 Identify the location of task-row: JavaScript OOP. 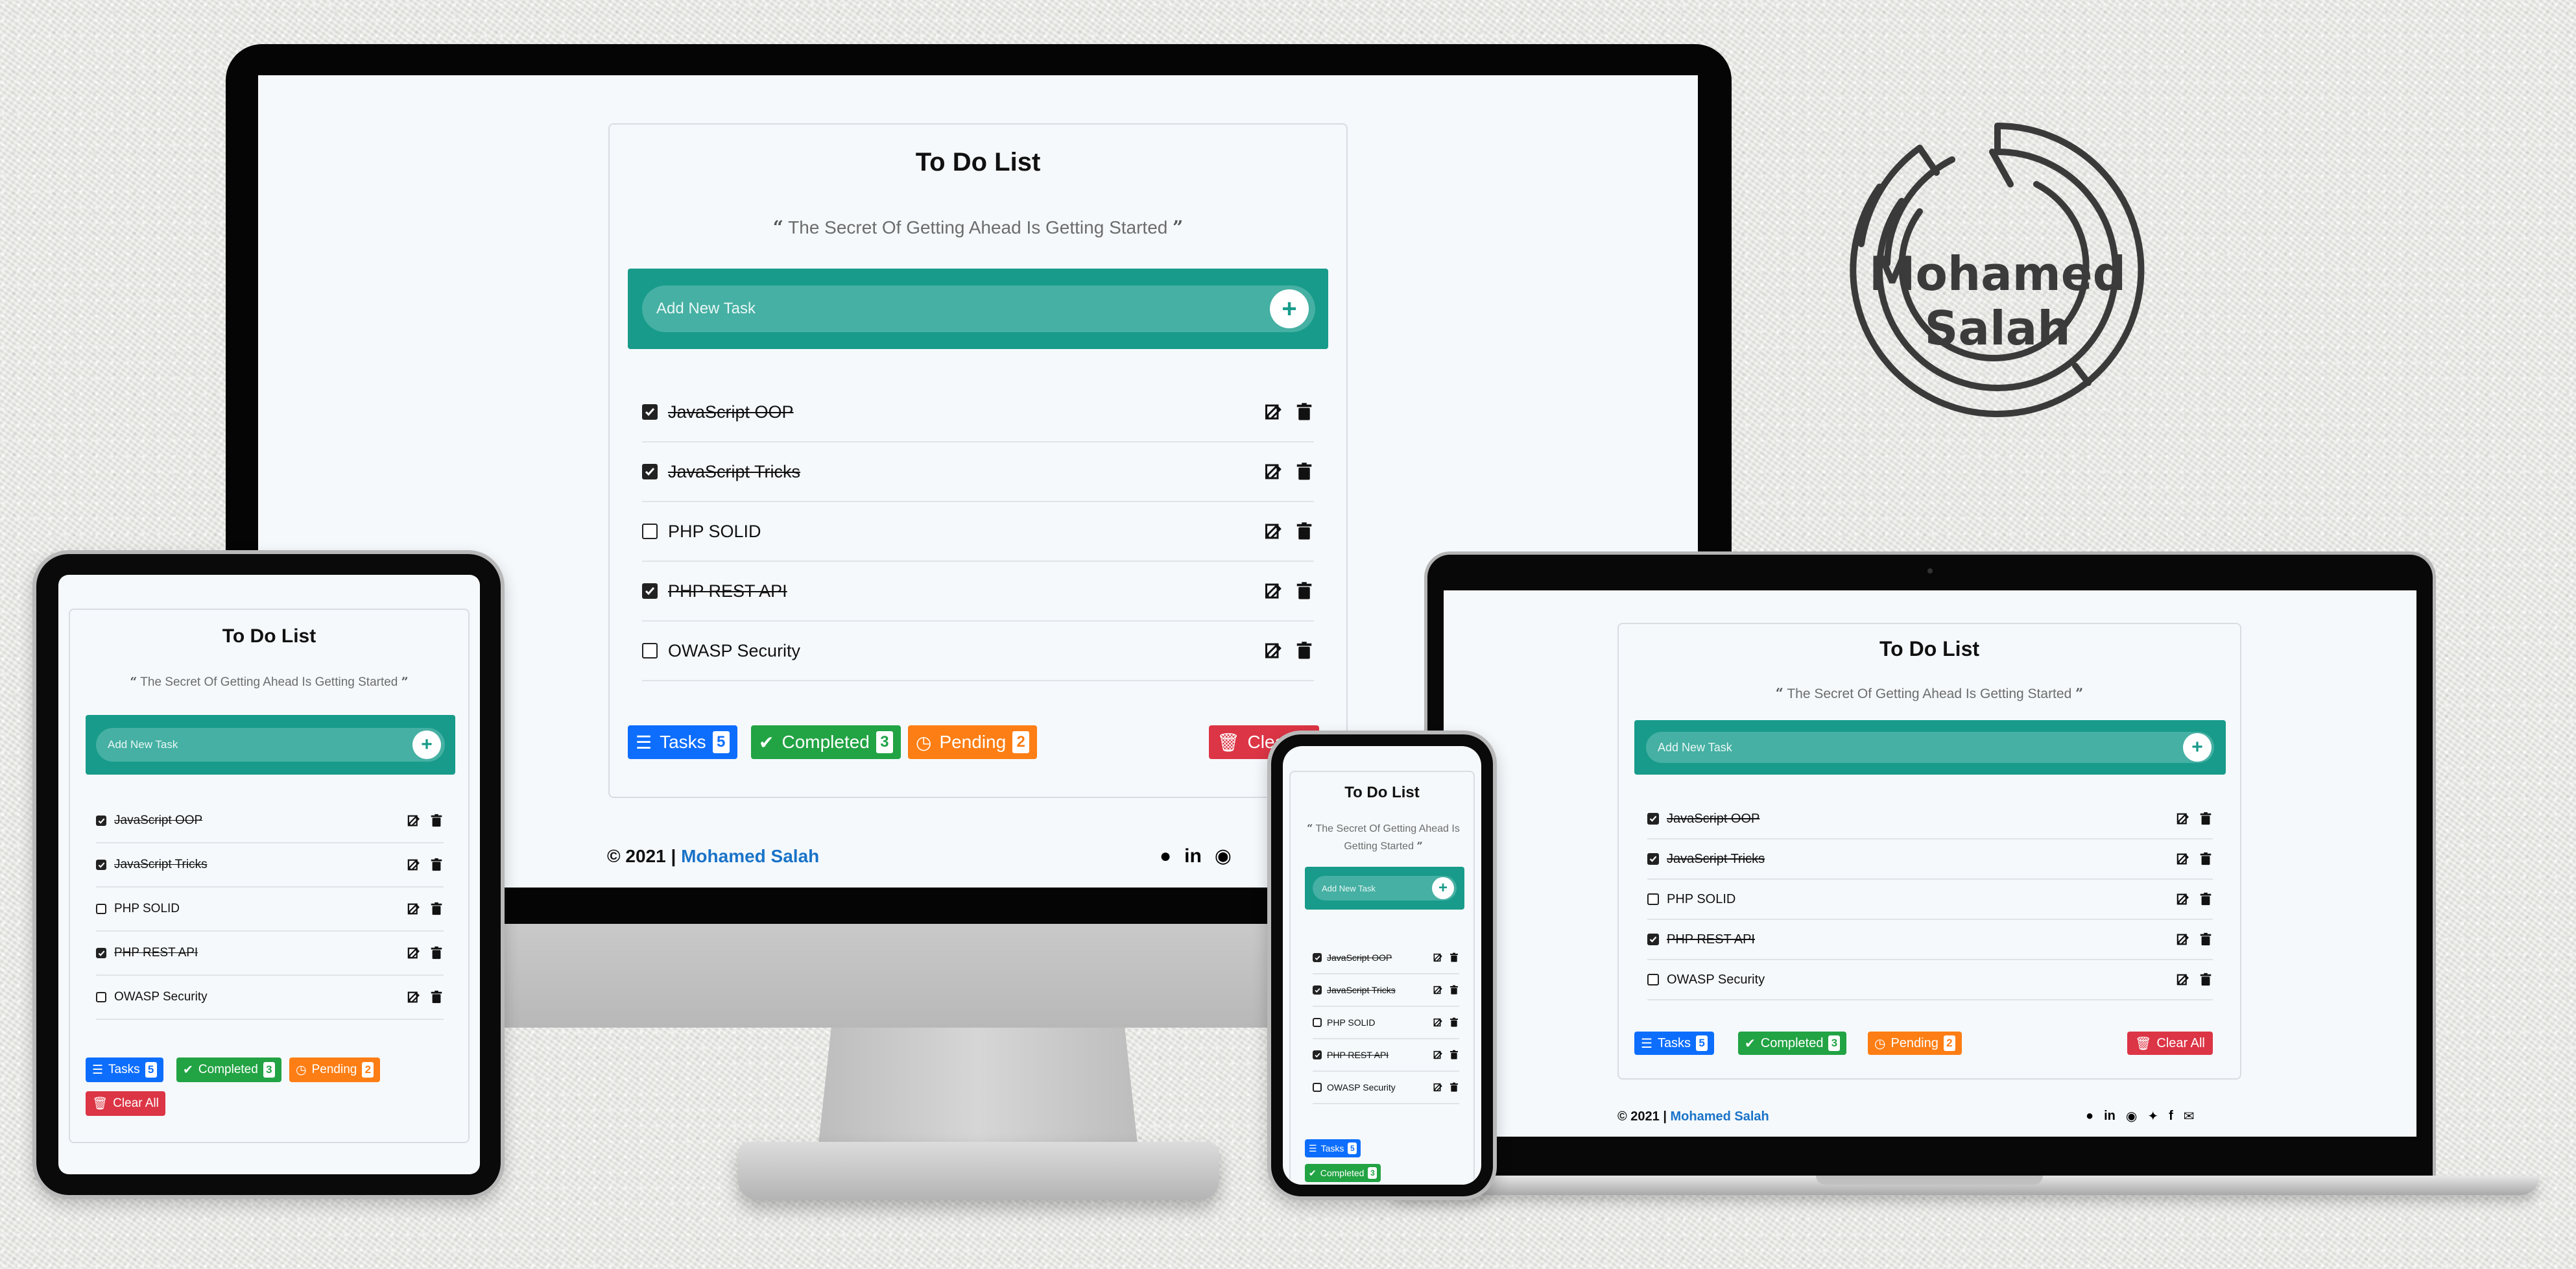
(270, 821).